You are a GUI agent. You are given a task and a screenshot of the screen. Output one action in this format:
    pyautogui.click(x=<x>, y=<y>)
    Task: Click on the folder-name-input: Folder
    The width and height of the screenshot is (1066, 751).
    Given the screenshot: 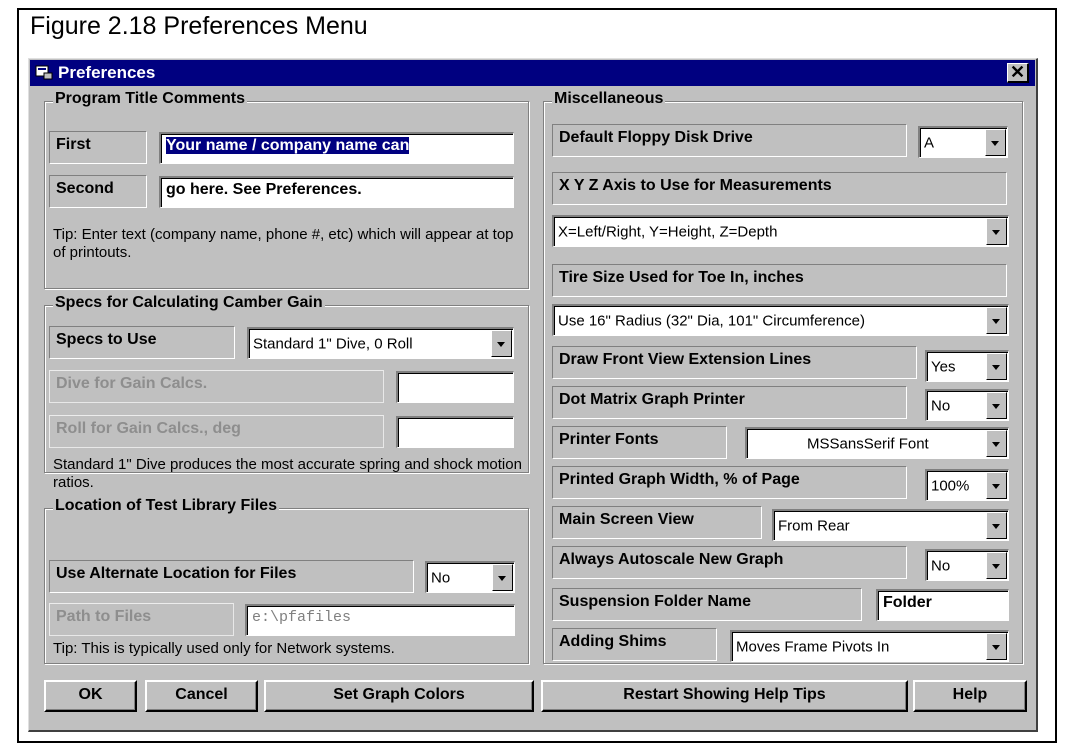 What is the action you would take?
    pyautogui.click(x=942, y=605)
    